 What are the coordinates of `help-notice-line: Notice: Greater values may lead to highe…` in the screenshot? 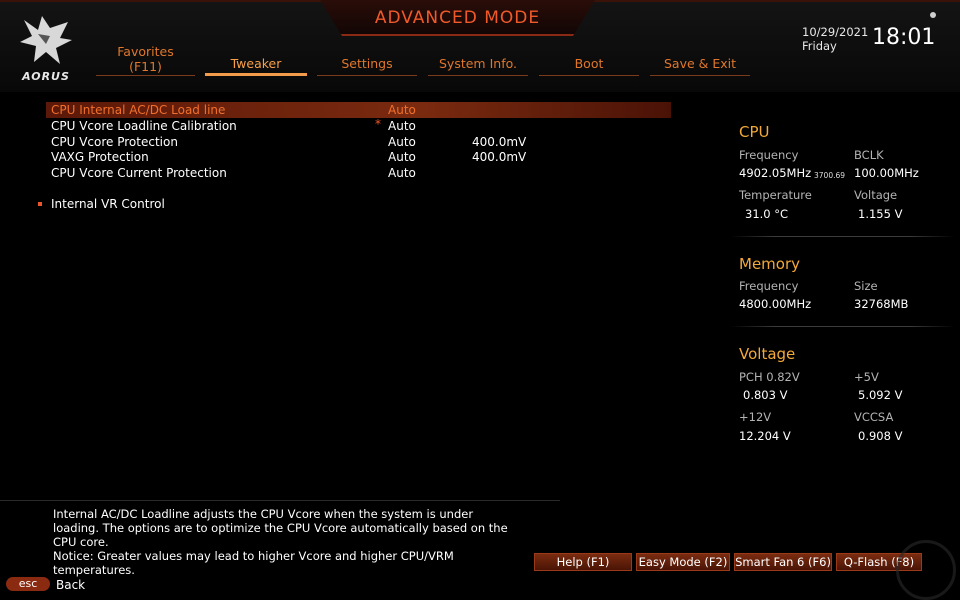 It's located at (253, 563).